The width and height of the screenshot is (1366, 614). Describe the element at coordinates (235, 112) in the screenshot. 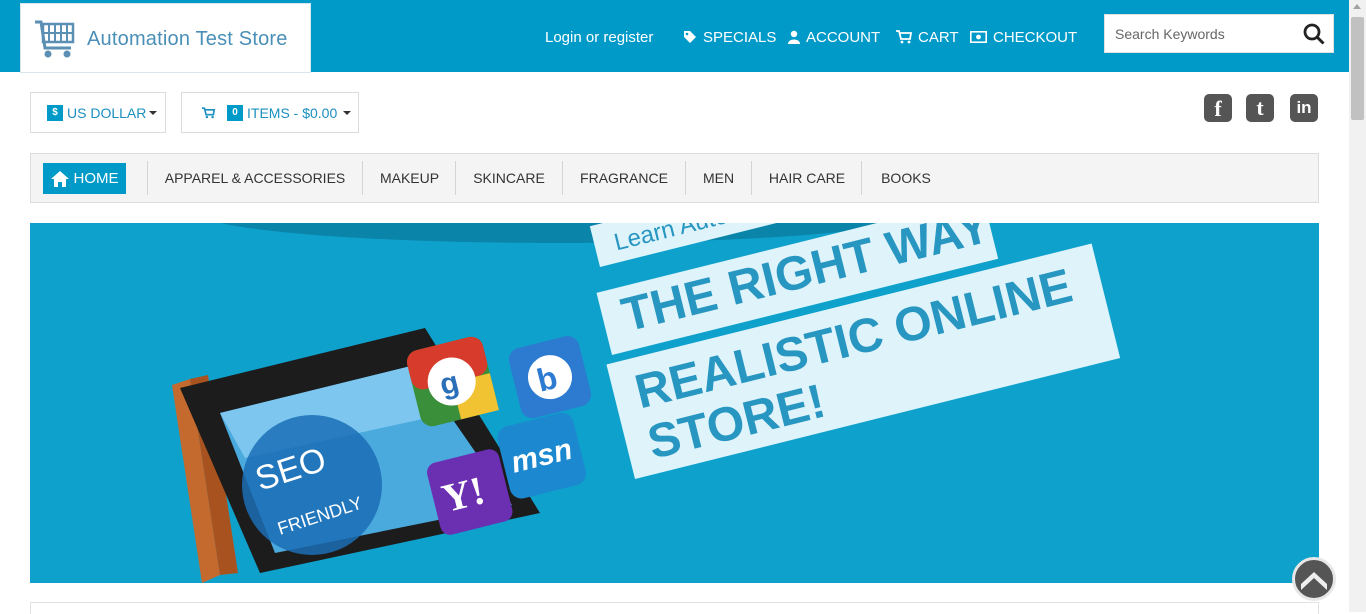

I see `cart-count-badge: 0` at that location.